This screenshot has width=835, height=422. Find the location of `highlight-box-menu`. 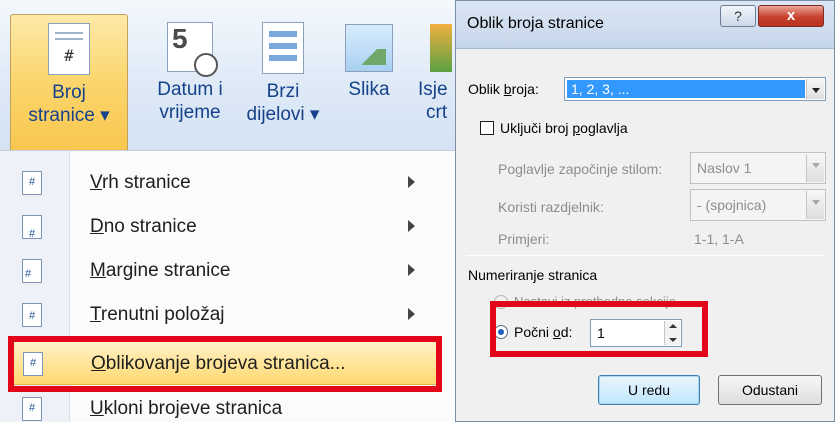

highlight-box-menu is located at coordinates (225, 364).